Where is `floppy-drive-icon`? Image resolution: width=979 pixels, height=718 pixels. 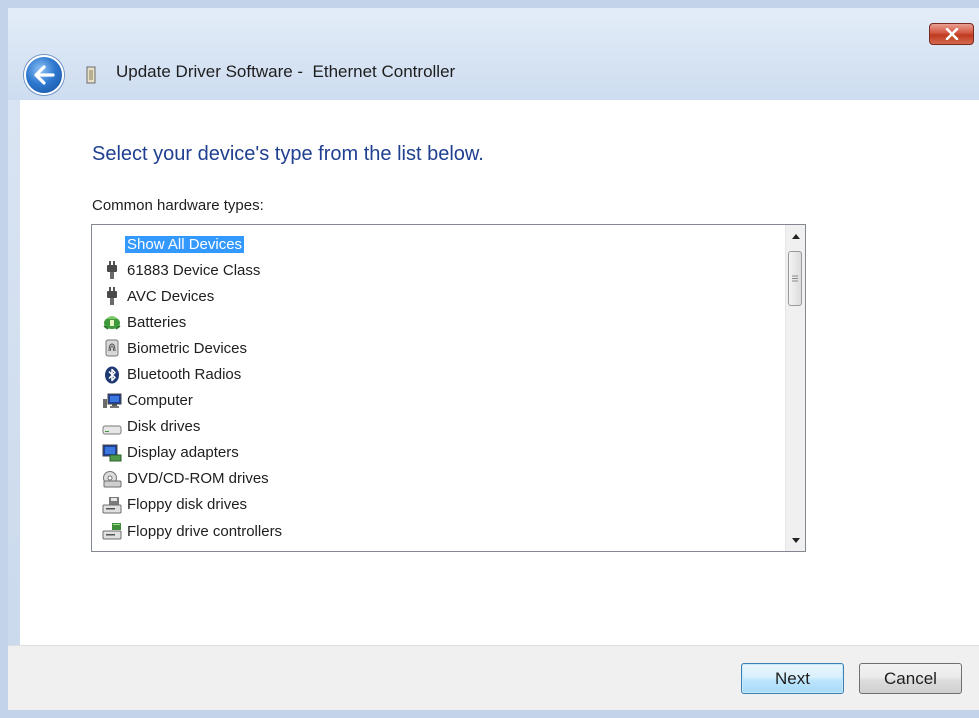
floppy-drive-icon is located at coordinates (112, 505).